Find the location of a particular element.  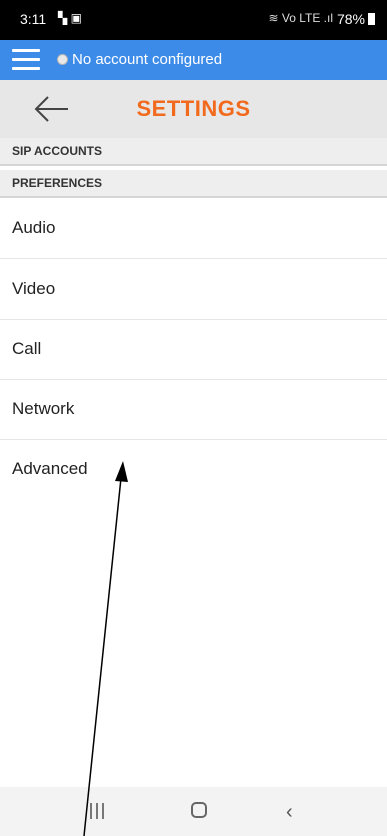

settings-item-call: Call is located at coordinates (193, 349).